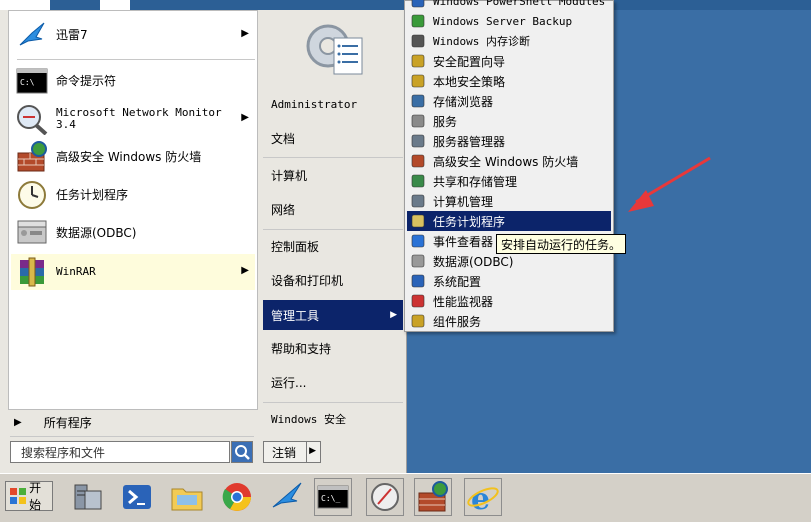 The width and height of the screenshot is (811, 522). Describe the element at coordinates (669, 184) in the screenshot. I see `annotation-arrow-icon` at that location.